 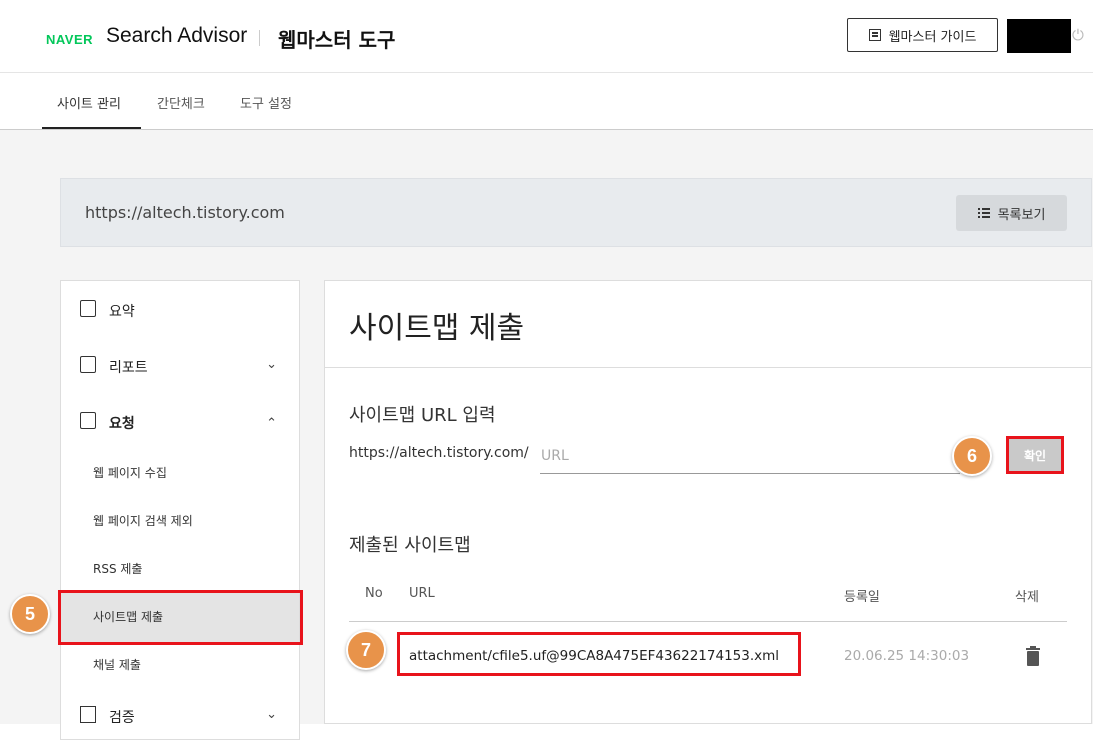 I want to click on clipboard-icon, so click(x=88, y=308).